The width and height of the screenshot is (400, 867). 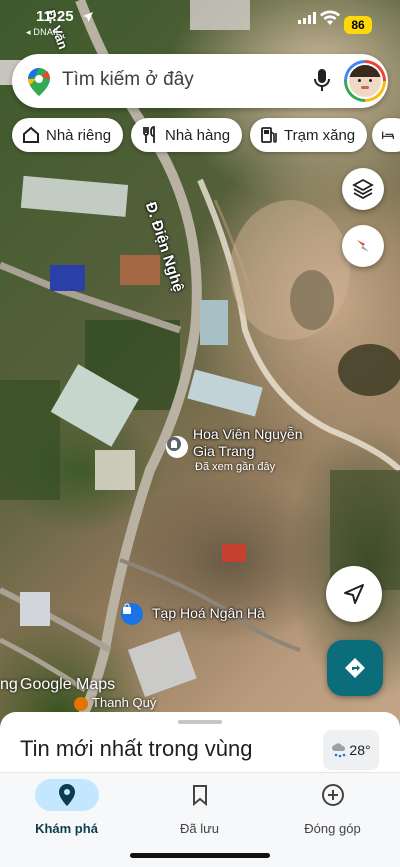 I want to click on hotel-icon, so click(x=388, y=135).